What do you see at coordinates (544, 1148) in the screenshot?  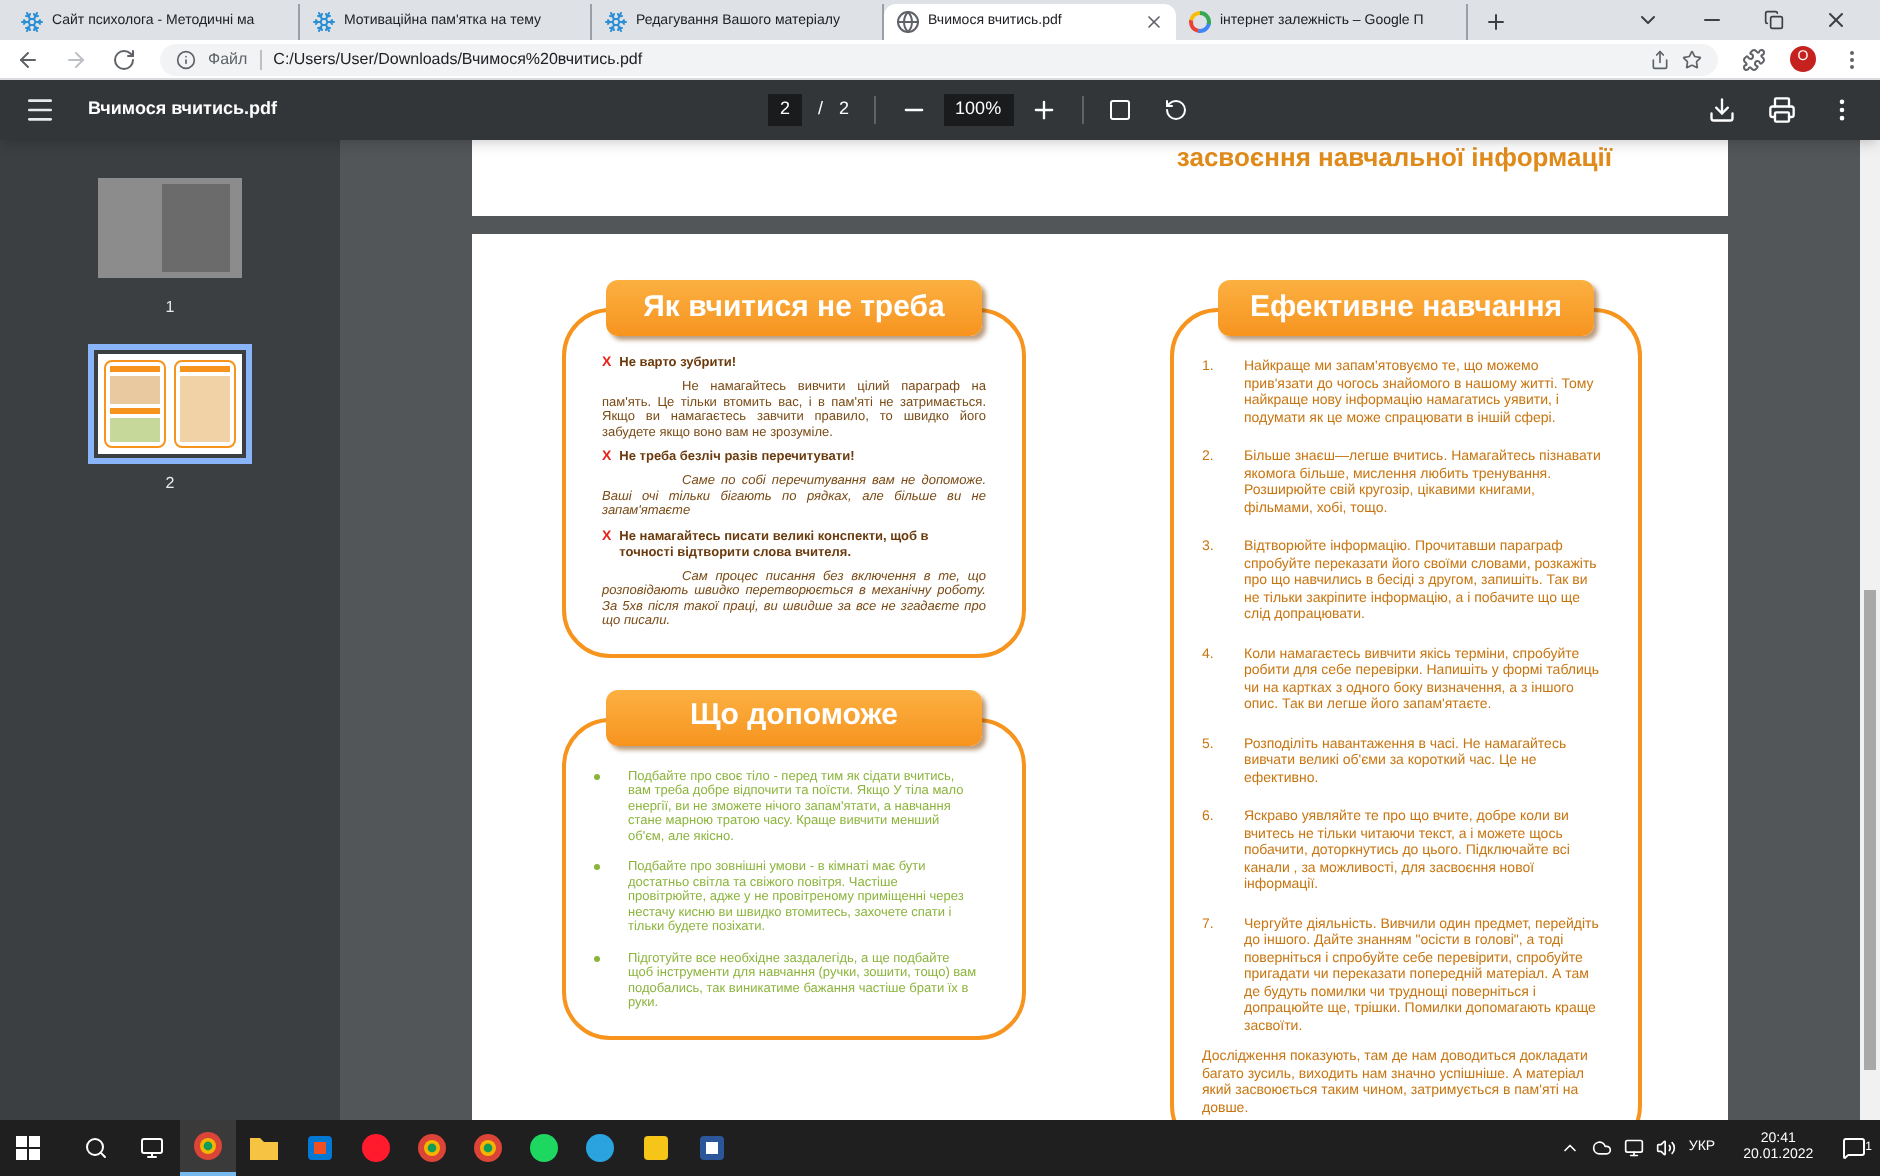 I see `circle-icon` at bounding box center [544, 1148].